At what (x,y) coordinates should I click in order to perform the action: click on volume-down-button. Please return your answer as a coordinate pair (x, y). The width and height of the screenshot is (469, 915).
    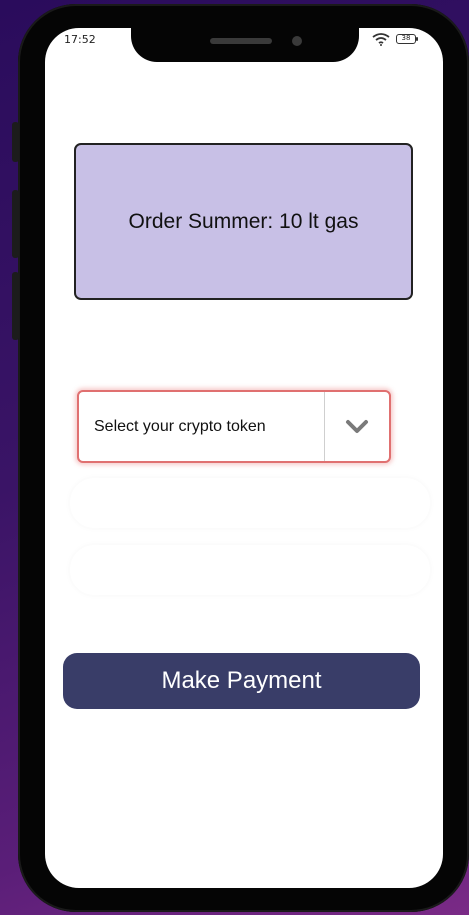
    Looking at the image, I should click on (15, 306).